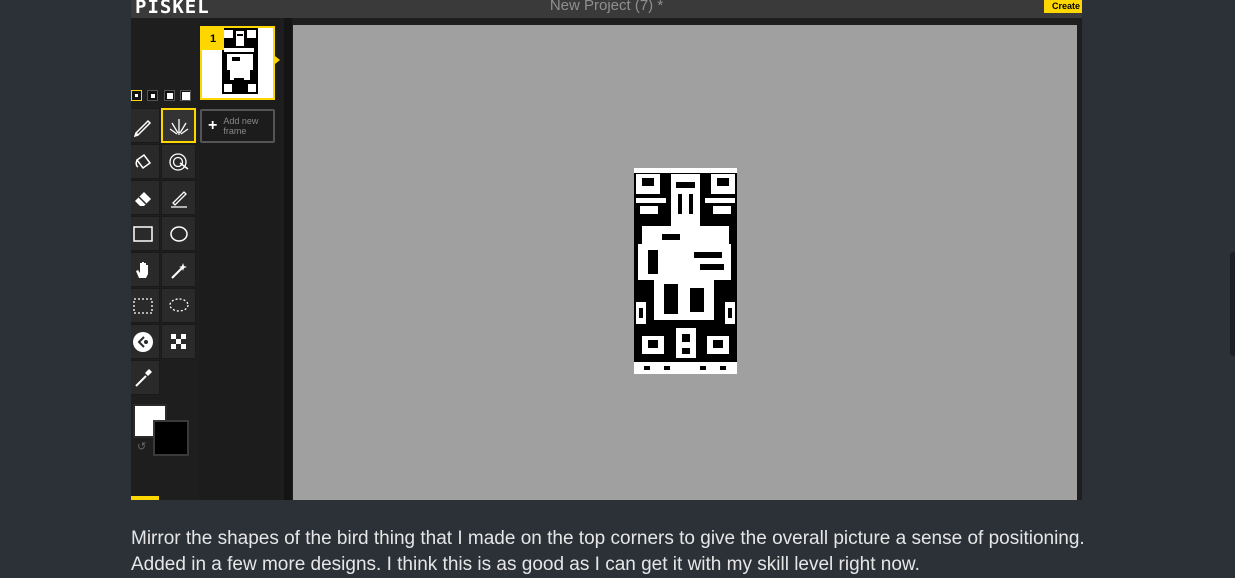 The height and width of the screenshot is (578, 1235). I want to click on stroke-tool, so click(178, 197).